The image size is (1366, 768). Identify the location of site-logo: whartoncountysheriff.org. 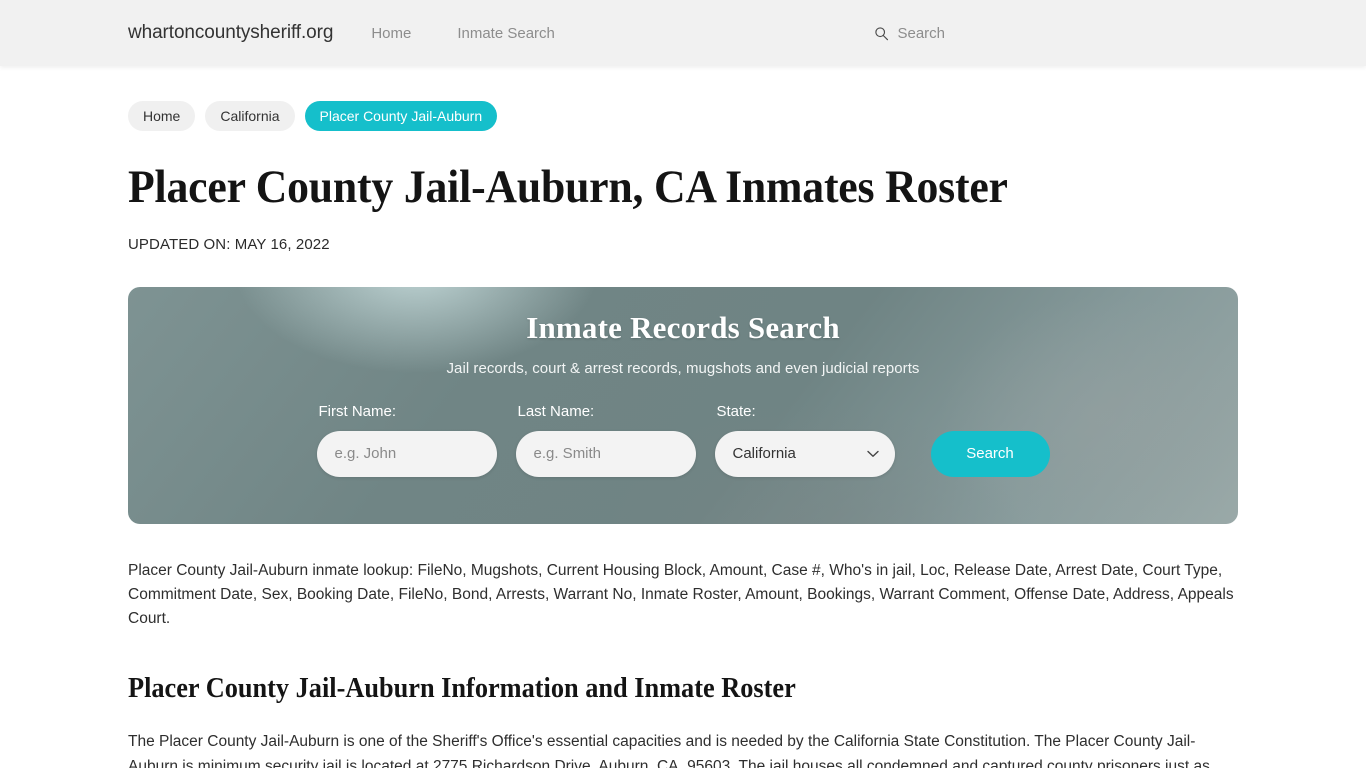
(230, 33).